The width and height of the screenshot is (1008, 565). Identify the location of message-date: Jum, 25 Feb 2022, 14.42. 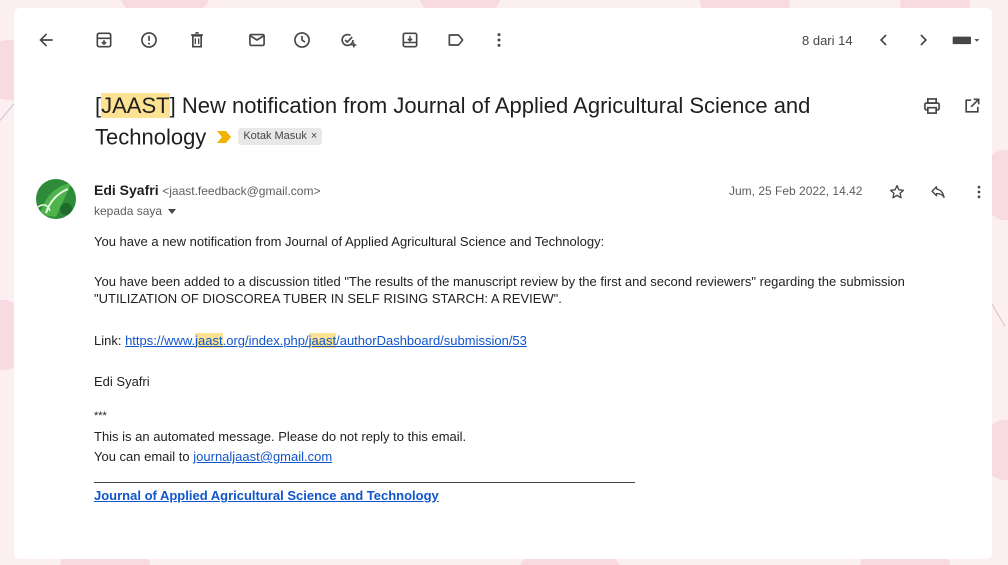
(796, 191).